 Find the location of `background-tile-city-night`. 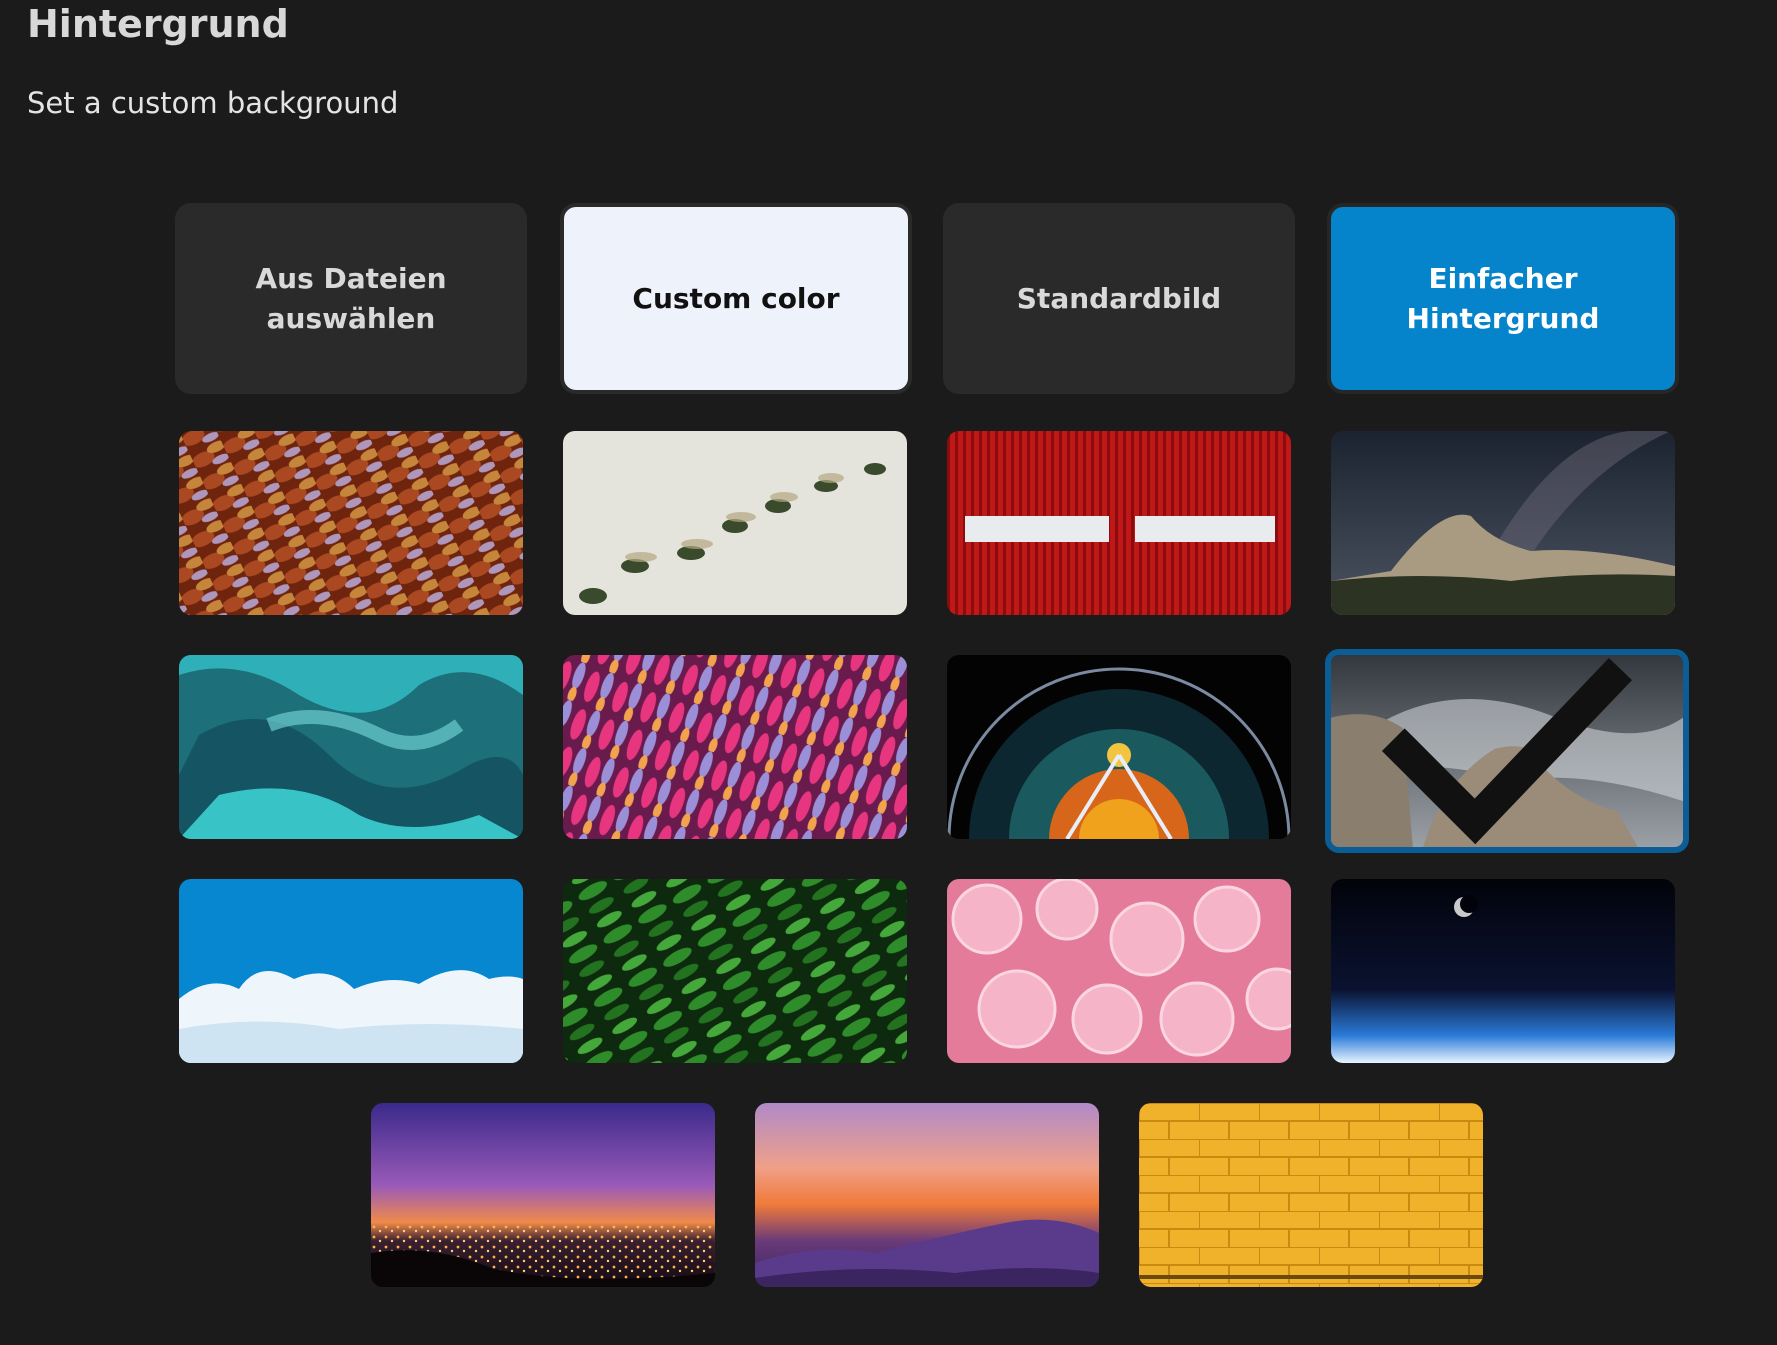

background-tile-city-night is located at coordinates (543, 1195).